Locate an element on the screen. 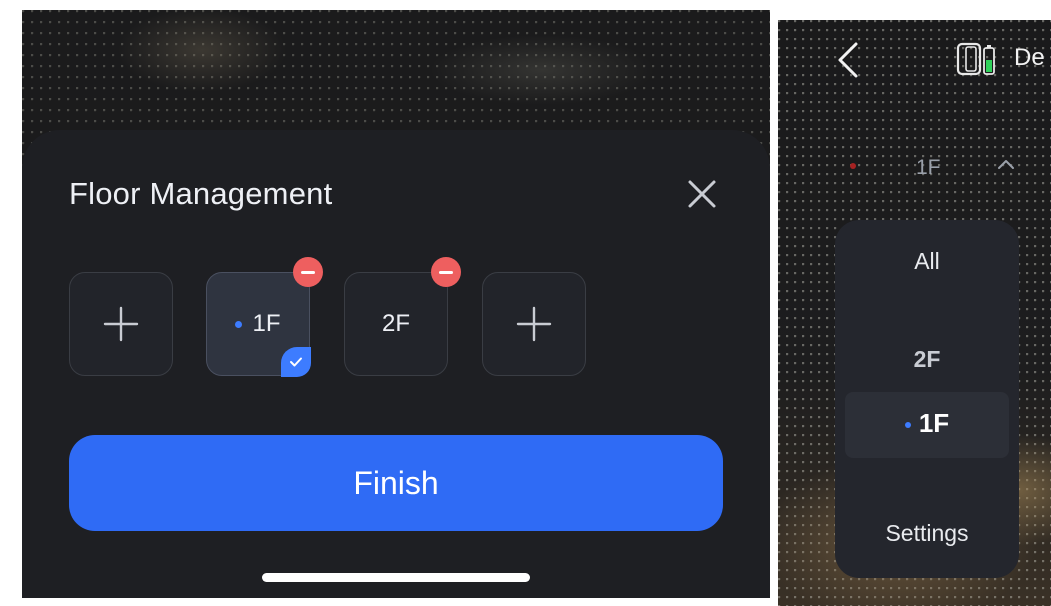 The image size is (1051, 606). dropdown-item-2f: 2F is located at coordinates (927, 359).